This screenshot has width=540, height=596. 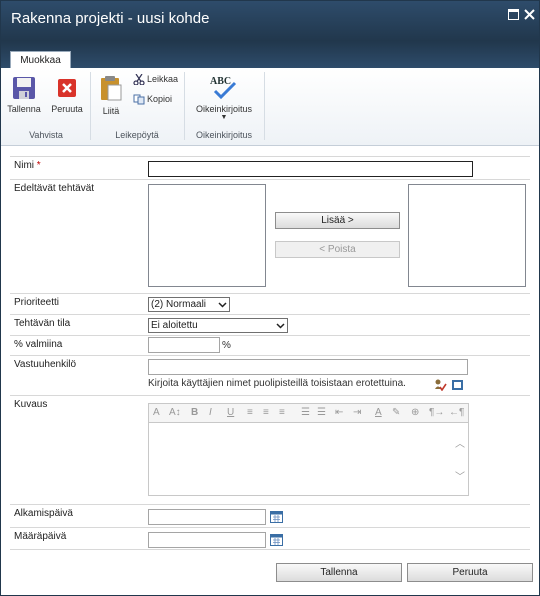 What do you see at coordinates (43, 513) in the screenshot?
I see `start-date-label: Alkamispäivä` at bounding box center [43, 513].